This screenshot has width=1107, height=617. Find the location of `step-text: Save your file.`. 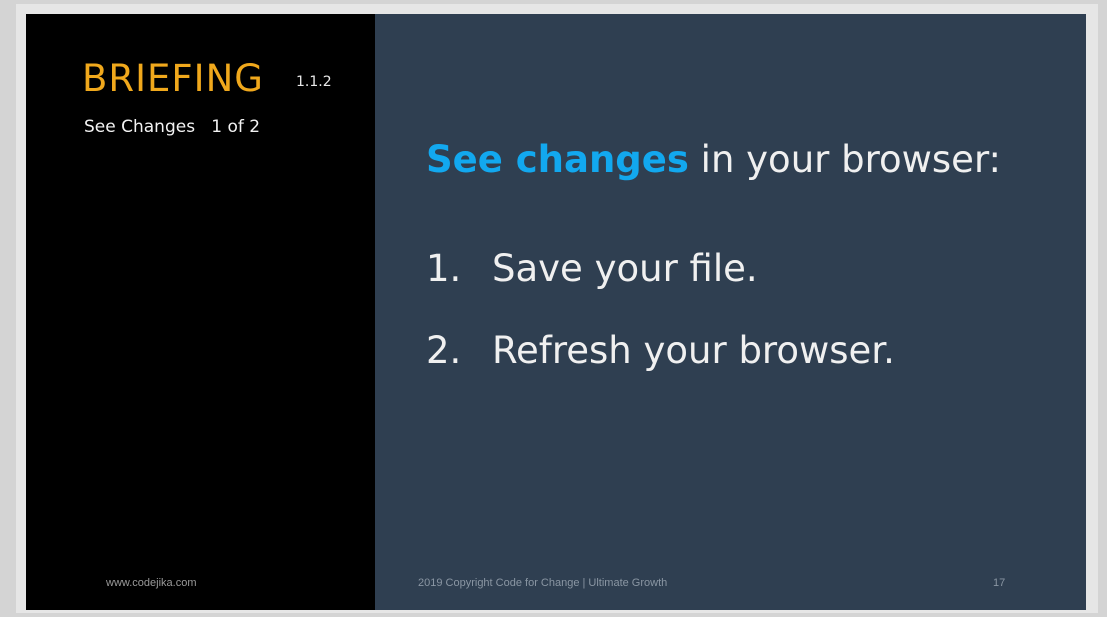

step-text: Save your file. is located at coordinates (625, 268).